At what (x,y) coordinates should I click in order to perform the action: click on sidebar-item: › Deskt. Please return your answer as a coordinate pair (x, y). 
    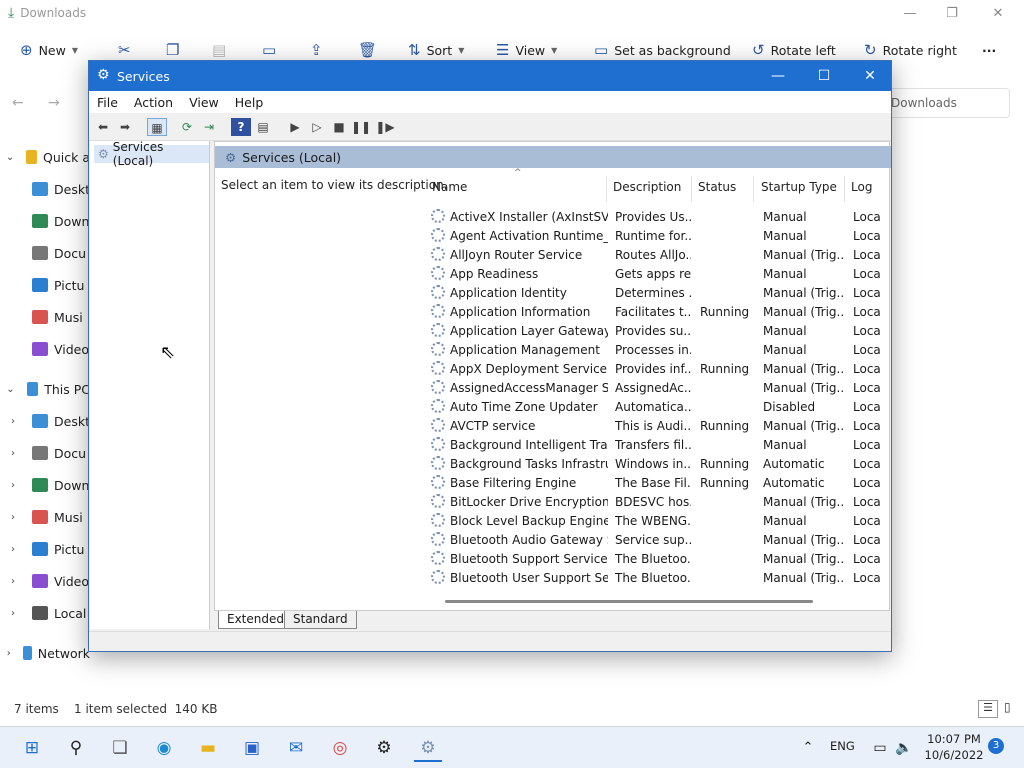
    Looking at the image, I should click on (45, 421).